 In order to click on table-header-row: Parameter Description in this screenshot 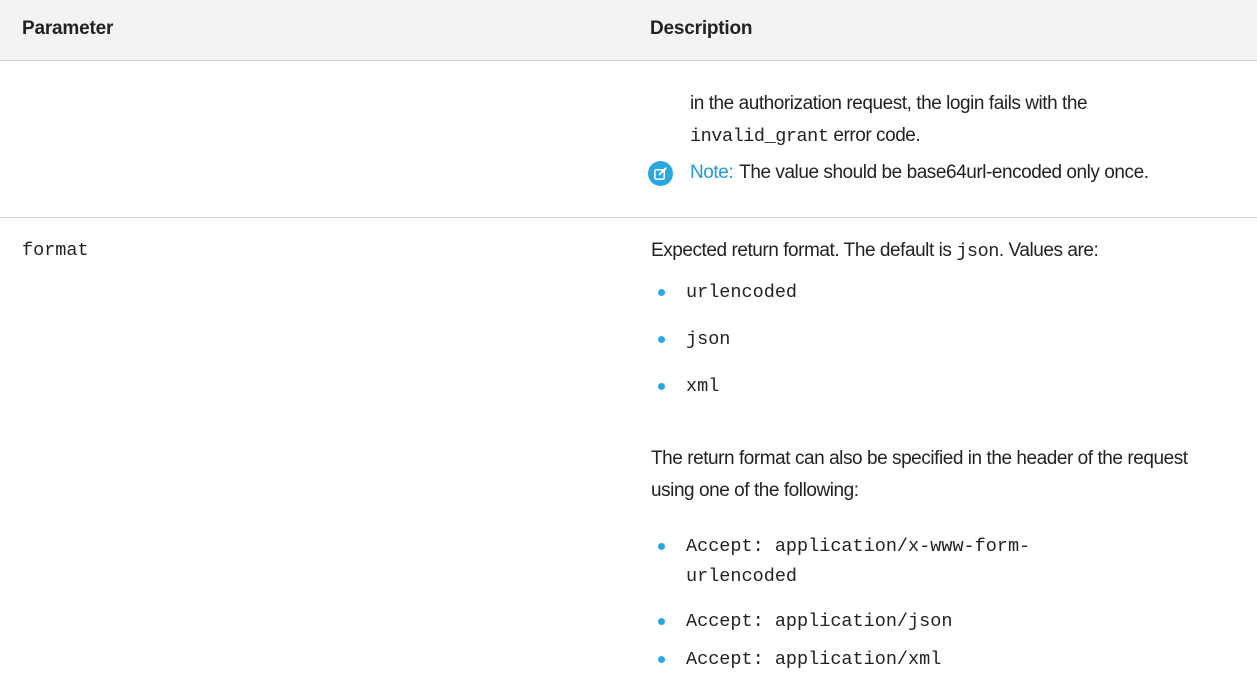, I will do `click(628, 30)`.